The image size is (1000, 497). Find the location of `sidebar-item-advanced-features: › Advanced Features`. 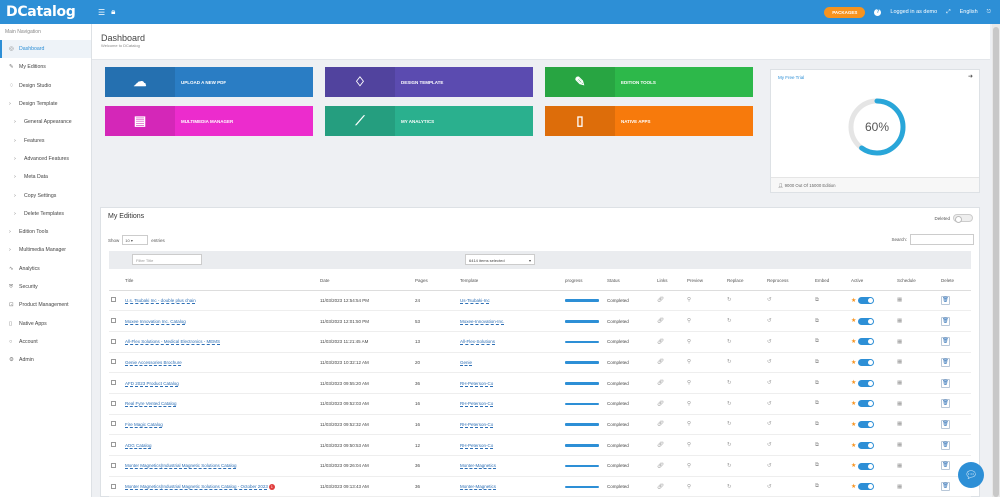

sidebar-item-advanced-features: › Advanced Features is located at coordinates (45, 159).